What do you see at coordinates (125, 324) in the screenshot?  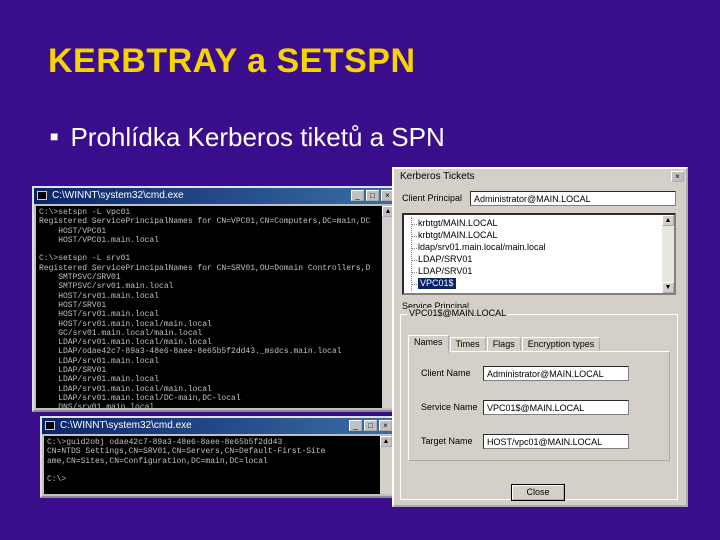 I see `console-line: HOST/srv01.main.local/main.local` at bounding box center [125, 324].